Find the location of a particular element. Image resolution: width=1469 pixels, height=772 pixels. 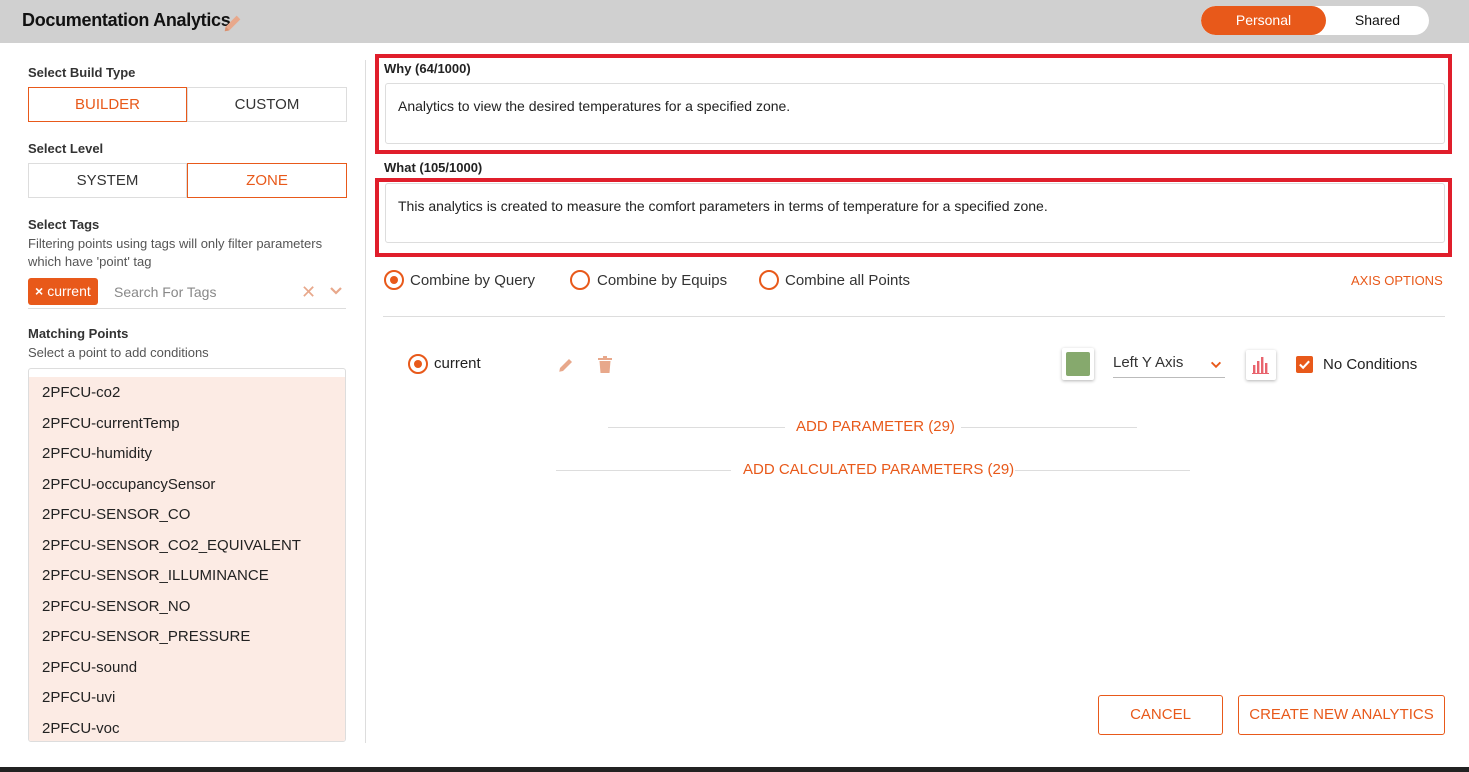

list-item: 2PFCU-sound is located at coordinates (89, 667).